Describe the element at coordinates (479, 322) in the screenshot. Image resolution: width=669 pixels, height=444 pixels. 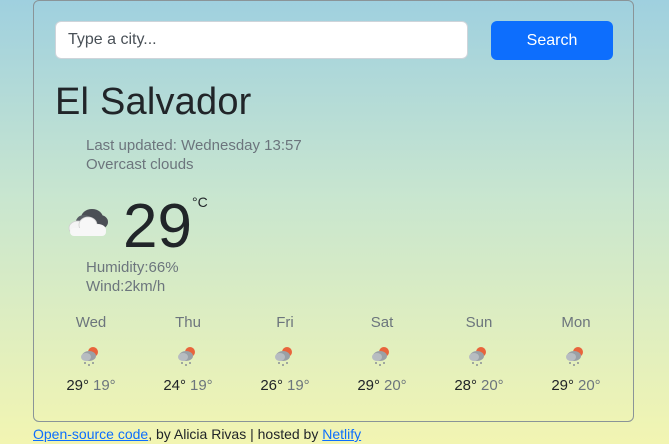
I see `forecast-day-name: Sun` at that location.